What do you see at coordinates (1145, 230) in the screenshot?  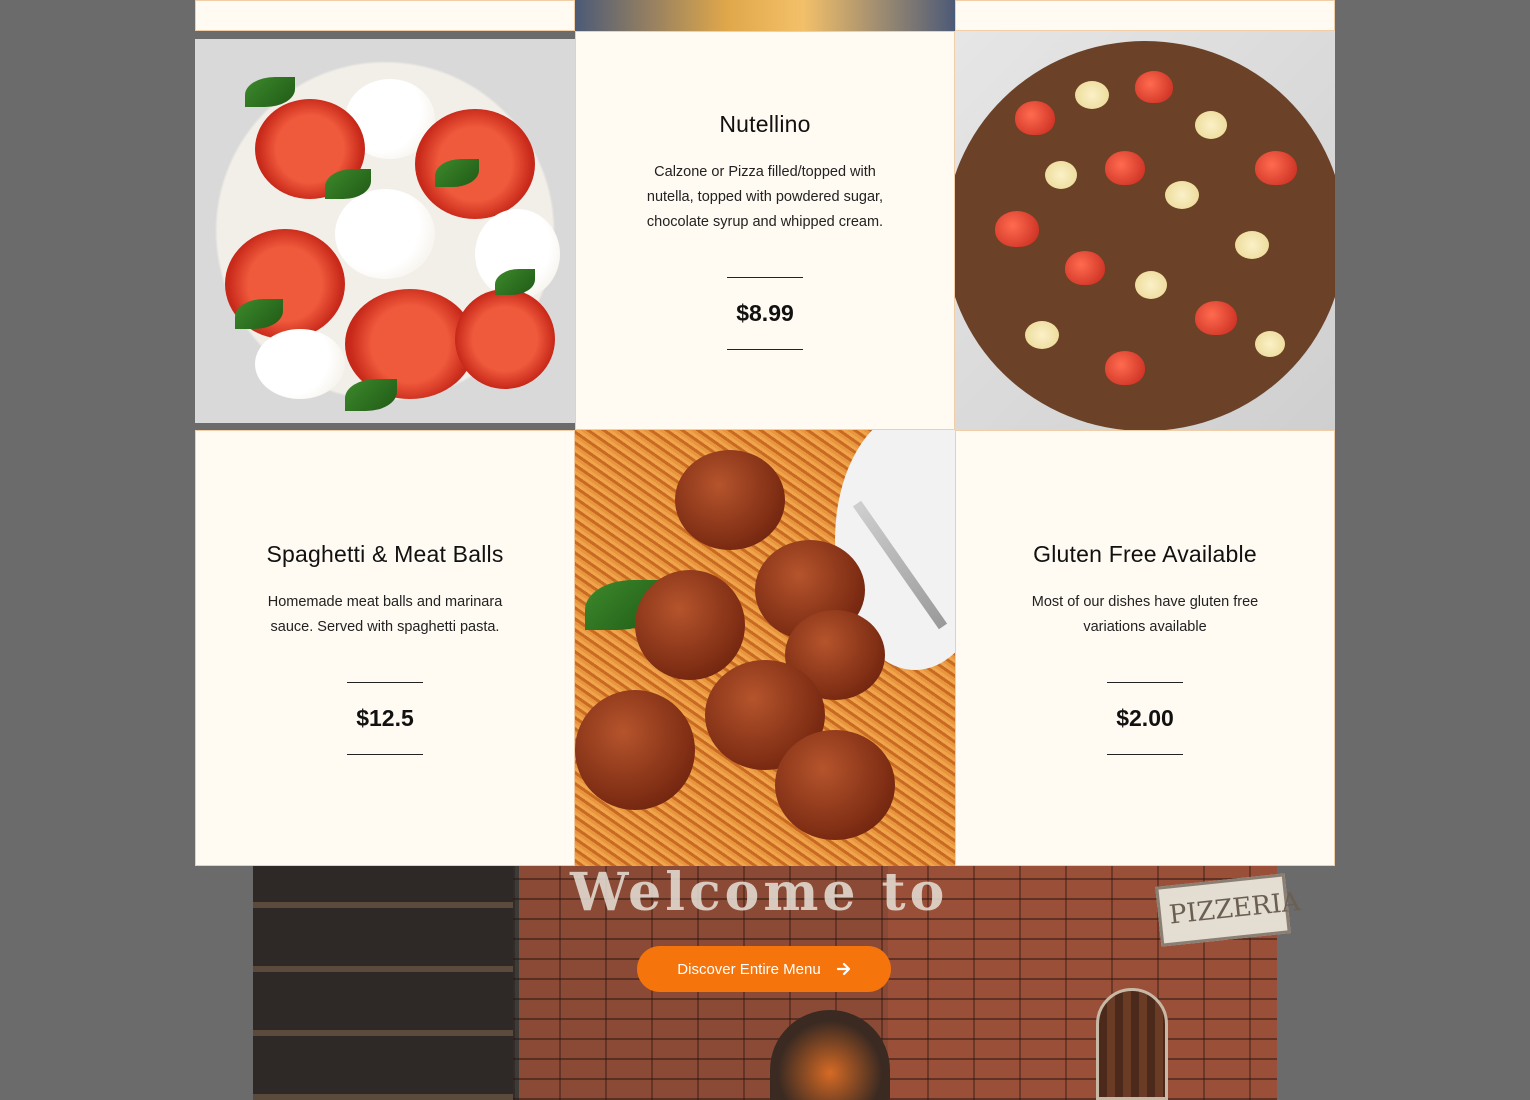 I see `nutella-pizza-photo` at bounding box center [1145, 230].